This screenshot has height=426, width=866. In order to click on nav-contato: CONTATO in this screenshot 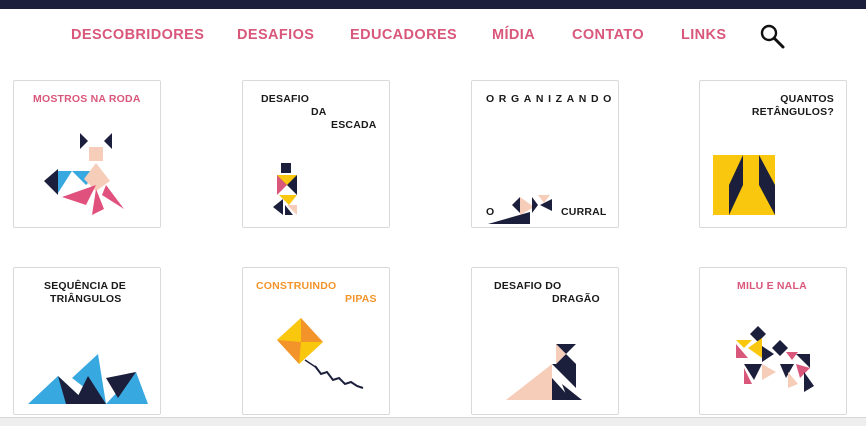, I will do `click(608, 35)`.